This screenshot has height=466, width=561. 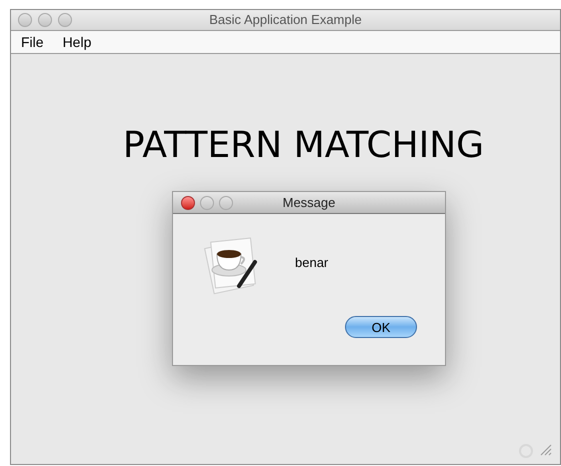 I want to click on close-icon, so click(x=188, y=203).